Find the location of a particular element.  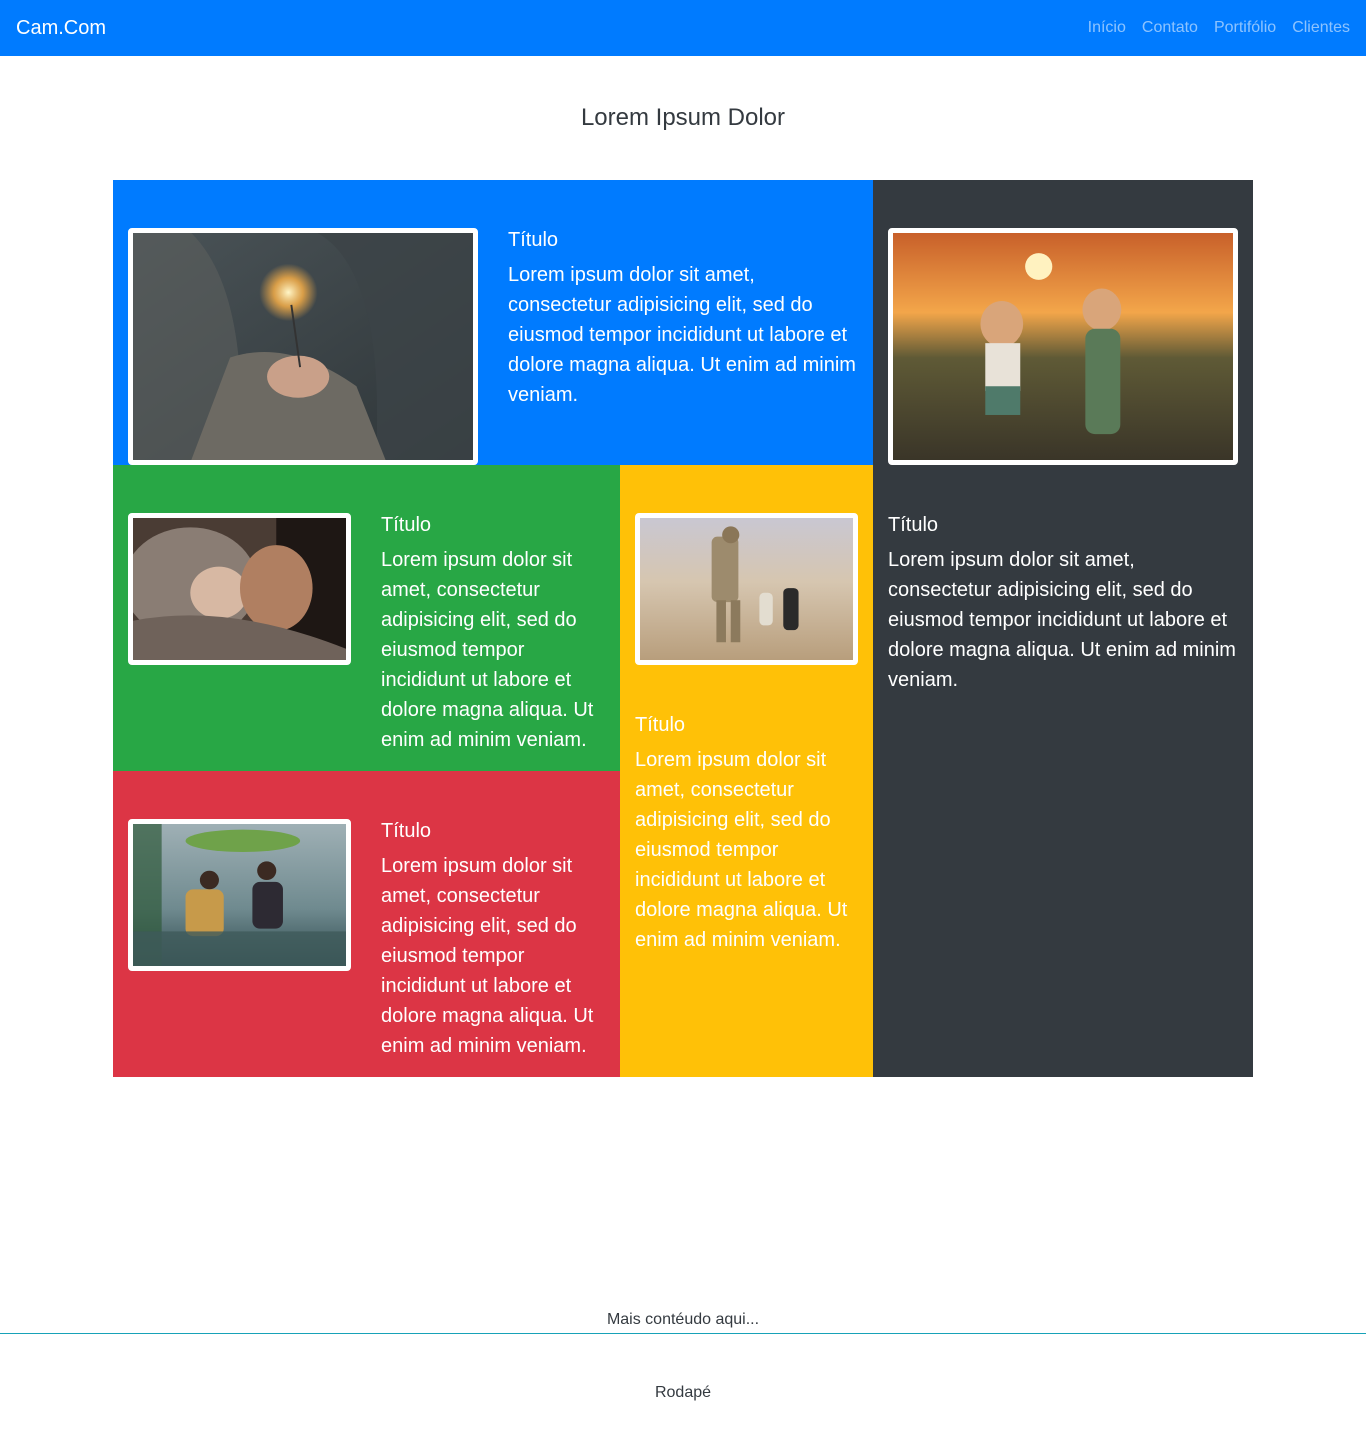

nav-link-inicio: Início is located at coordinates (1107, 28).